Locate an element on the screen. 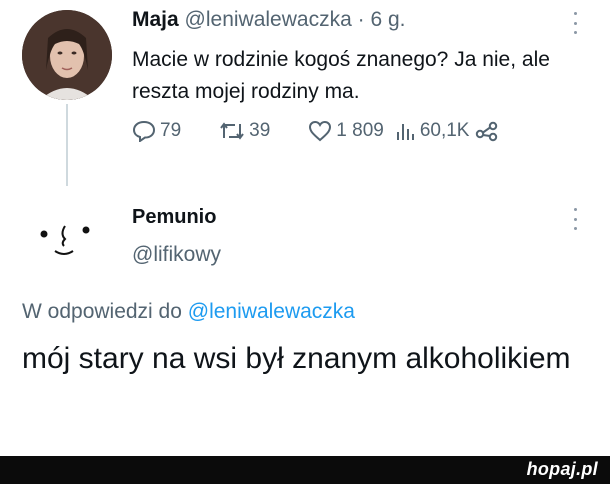 Image resolution: width=610 pixels, height=484 pixels. author-handle: @leniwalewaczka is located at coordinates (268, 19).